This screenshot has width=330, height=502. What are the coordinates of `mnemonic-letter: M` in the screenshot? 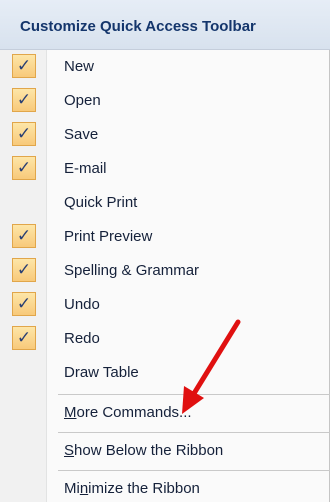 It's located at (70, 412).